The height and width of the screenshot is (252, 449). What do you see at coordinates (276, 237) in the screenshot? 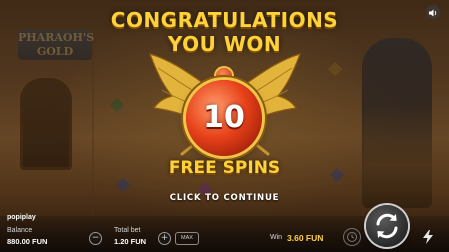
I see `win-label: Win` at bounding box center [276, 237].